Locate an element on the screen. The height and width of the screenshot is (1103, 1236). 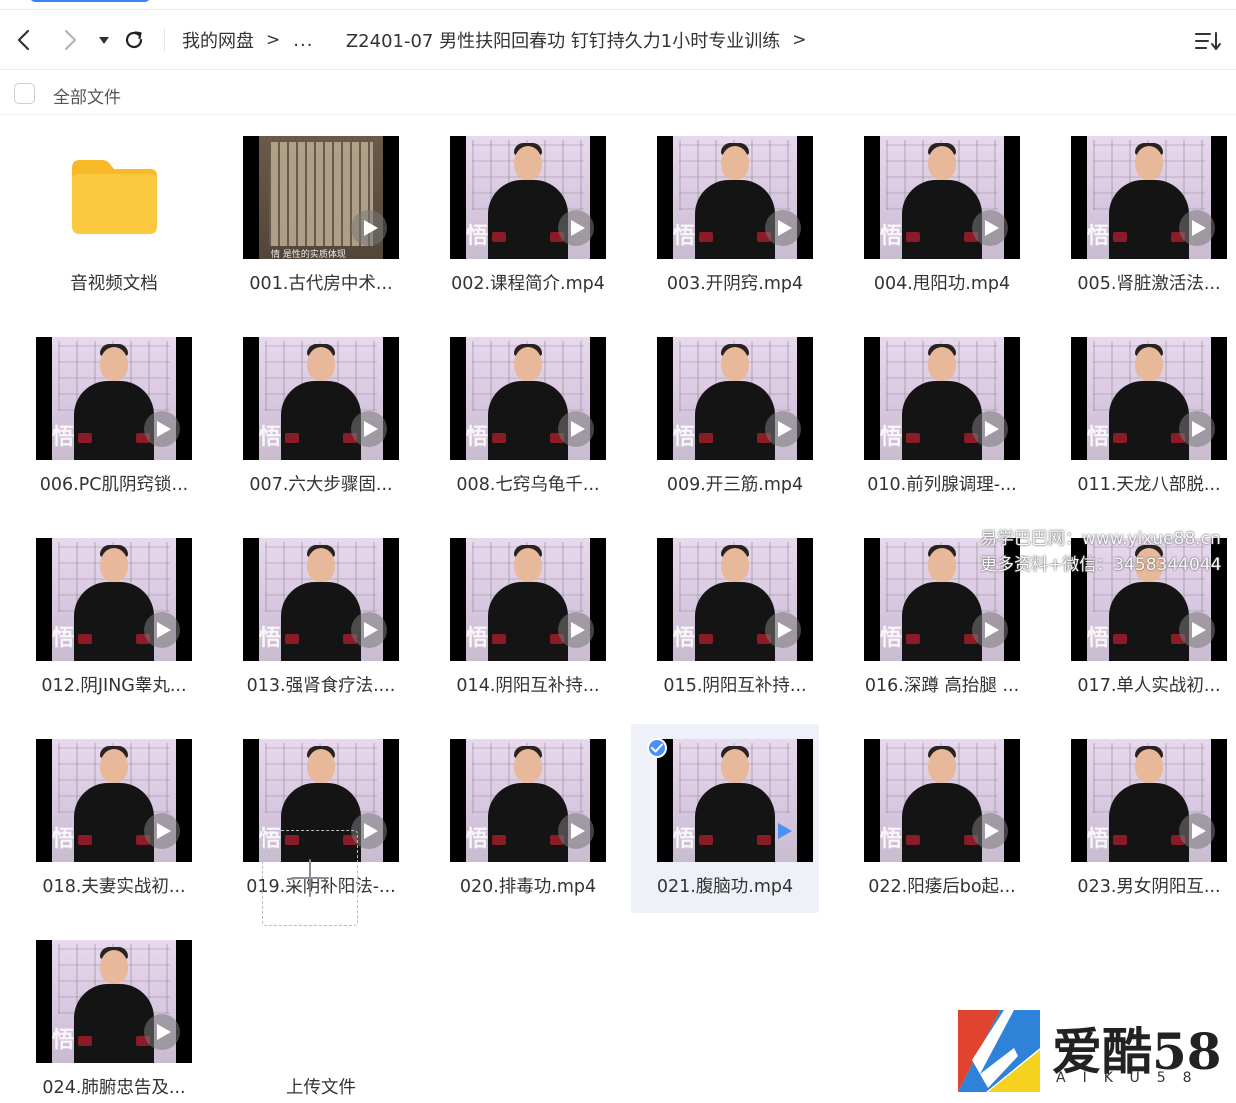
refresh-button is located at coordinates (134, 40).